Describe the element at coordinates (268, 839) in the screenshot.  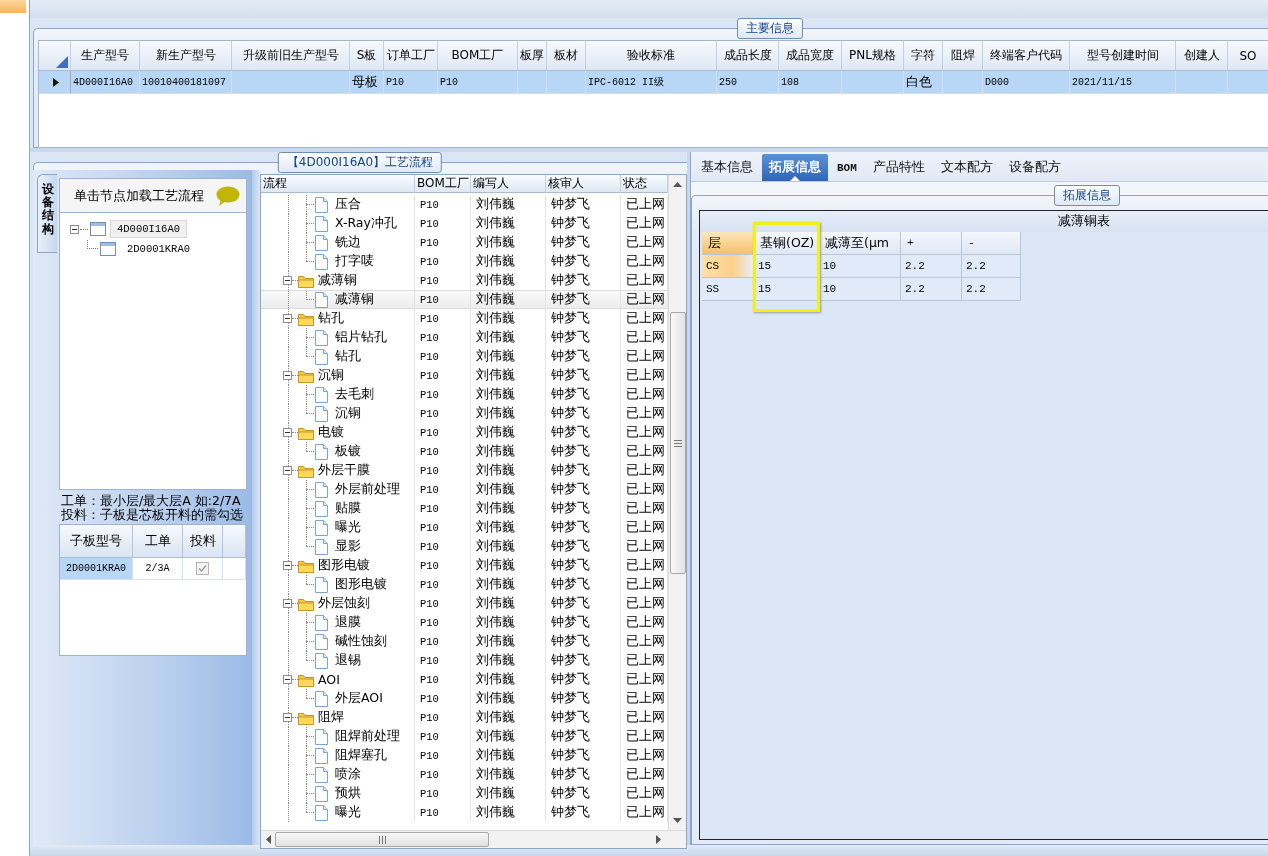
I see `scroll-left-icon` at that location.